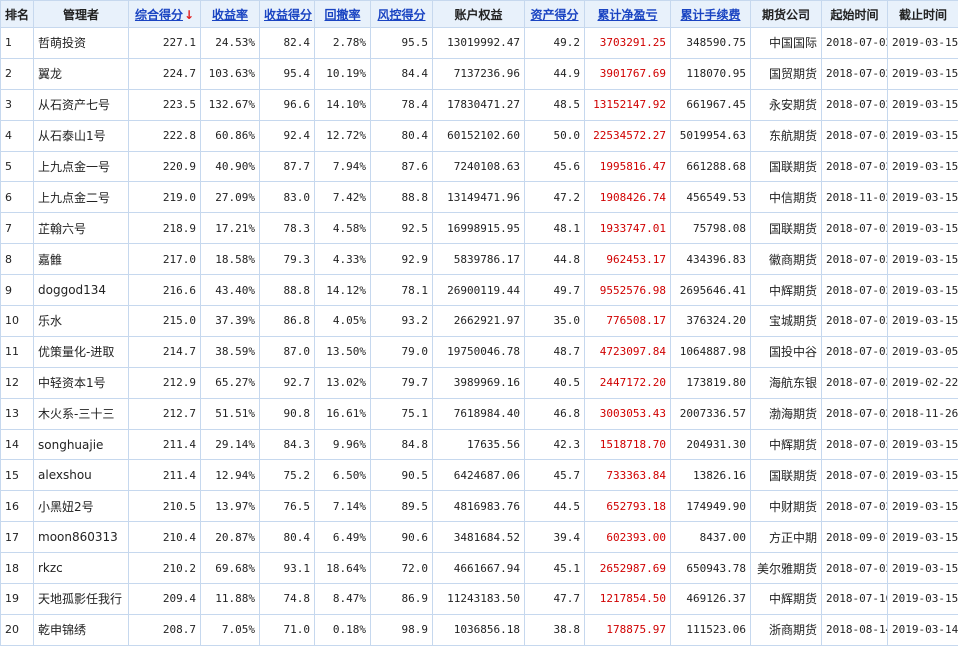 This screenshot has width=958, height=646. Describe the element at coordinates (628, 475) in the screenshot. I see `cell-net-pnl: 733363.84` at that location.